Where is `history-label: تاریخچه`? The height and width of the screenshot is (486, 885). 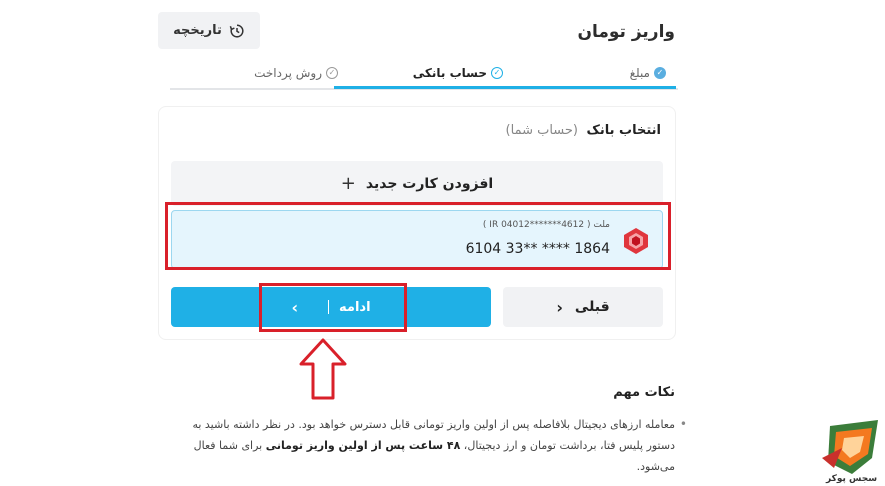
history-label: تاریخچه is located at coordinates (197, 30).